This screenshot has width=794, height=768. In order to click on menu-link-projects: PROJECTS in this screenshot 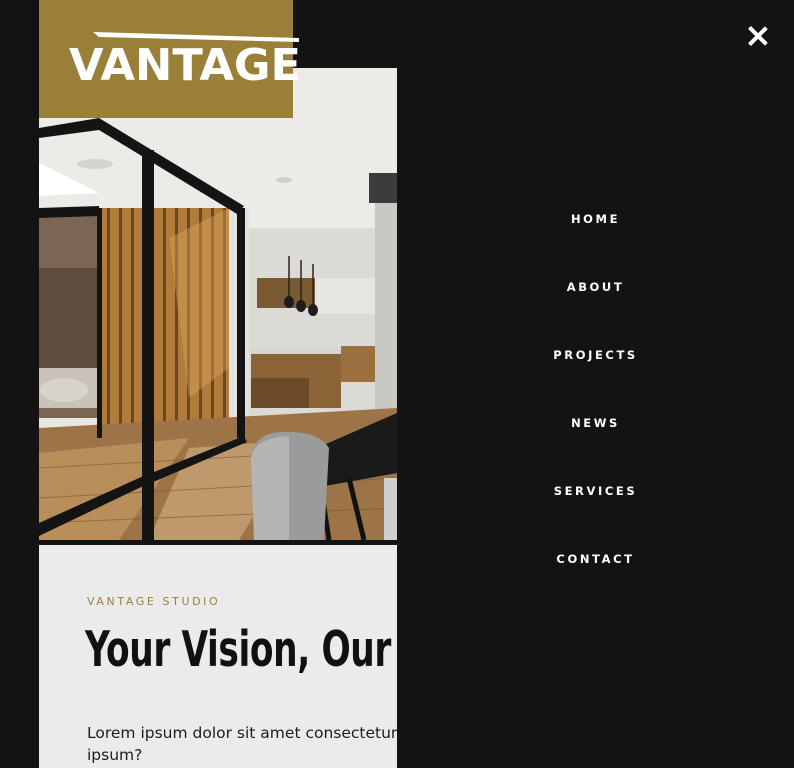, I will do `click(595, 355)`.